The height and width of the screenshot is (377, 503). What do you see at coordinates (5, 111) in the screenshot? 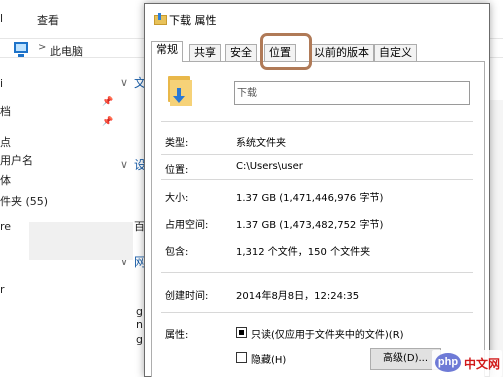
I see `nav-item-2: 档` at bounding box center [5, 111].